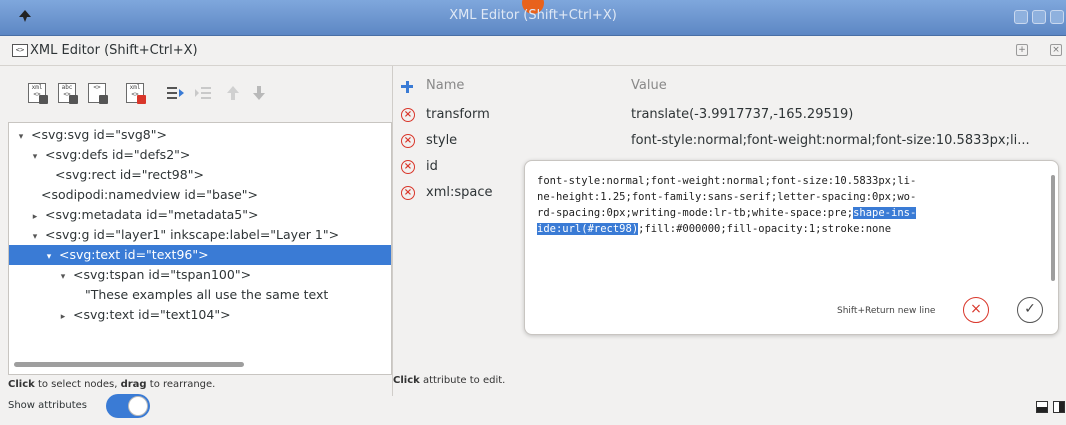 This screenshot has height=425, width=1066. Describe the element at coordinates (175, 93) in the screenshot. I see `unindent-icon` at that location.